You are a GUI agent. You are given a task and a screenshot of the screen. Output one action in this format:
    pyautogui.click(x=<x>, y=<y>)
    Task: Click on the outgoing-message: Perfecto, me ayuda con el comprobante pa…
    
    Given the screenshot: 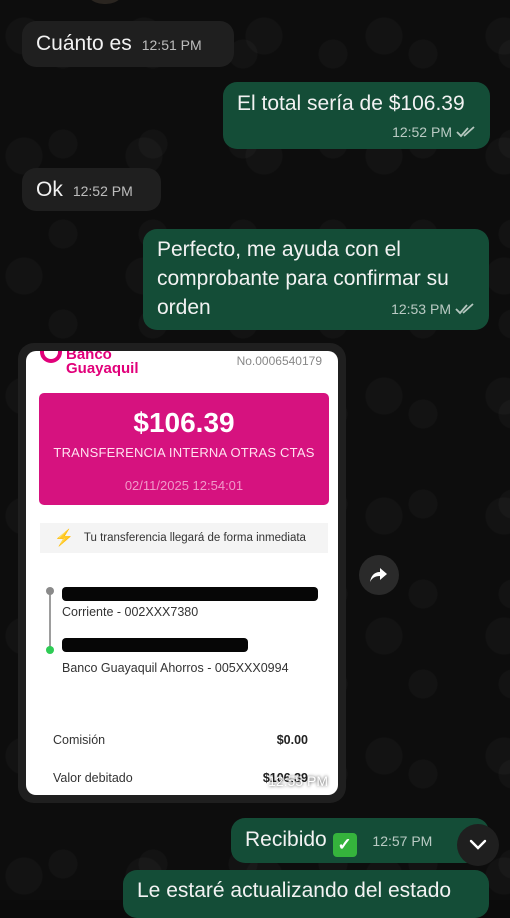 What is the action you would take?
    pyautogui.click(x=316, y=279)
    